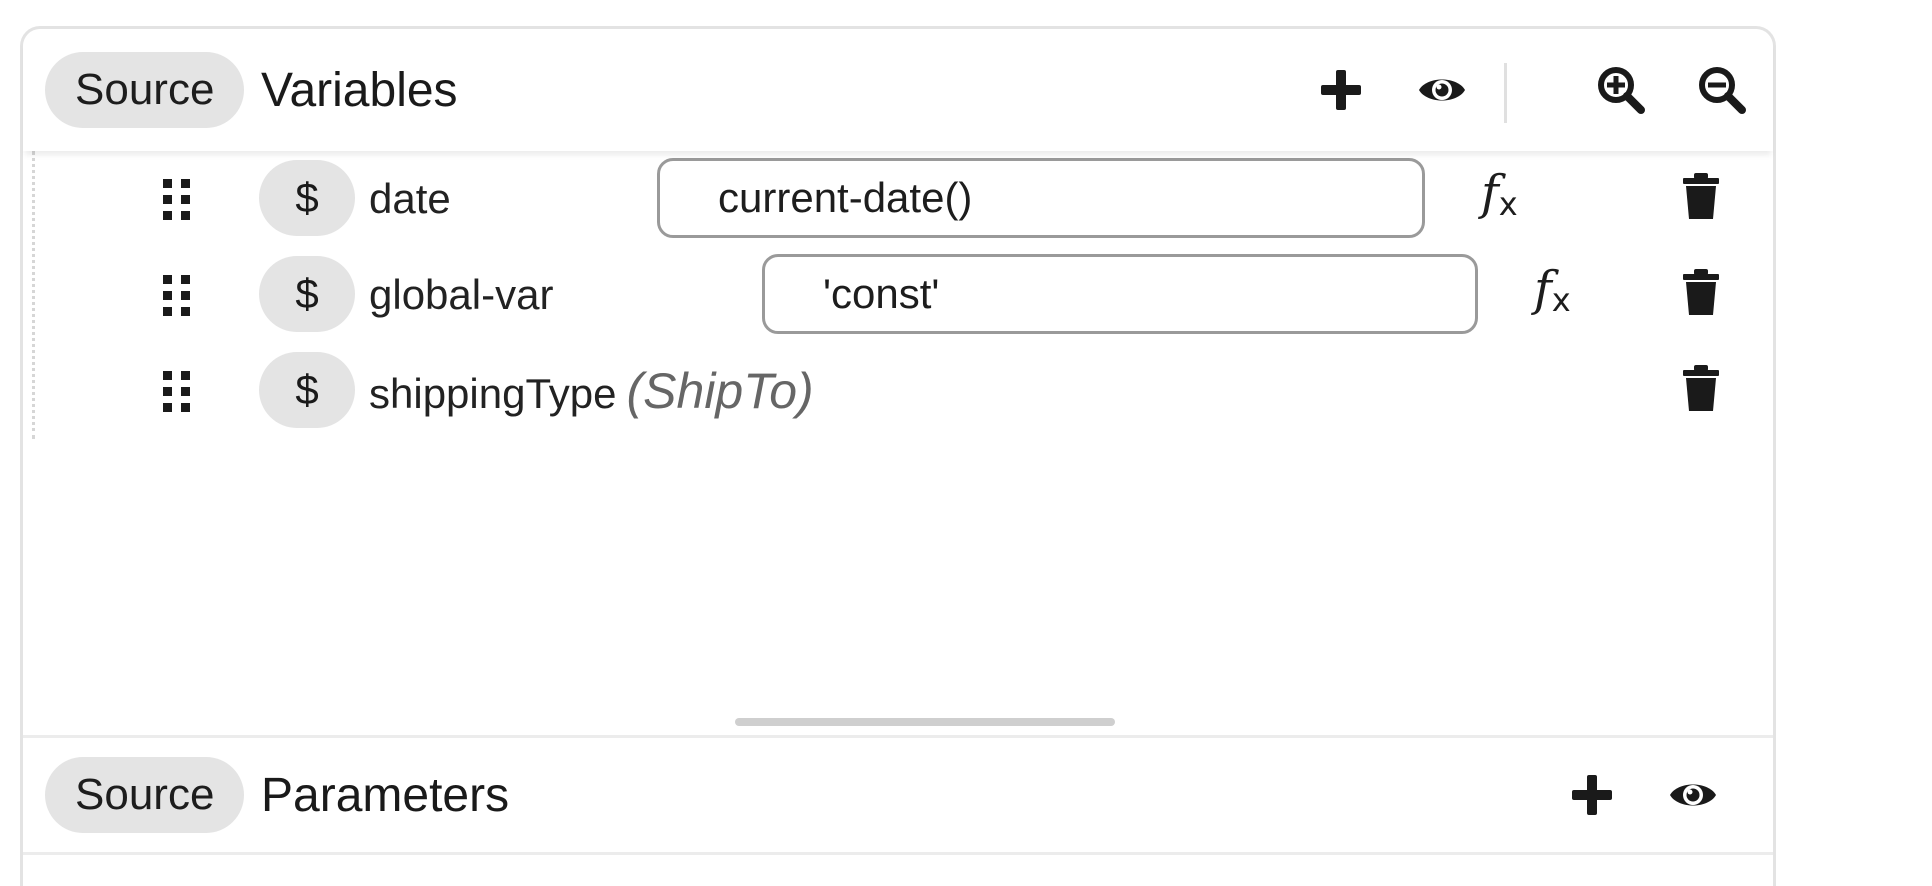  I want to click on parameters-source-button: Source, so click(145, 795).